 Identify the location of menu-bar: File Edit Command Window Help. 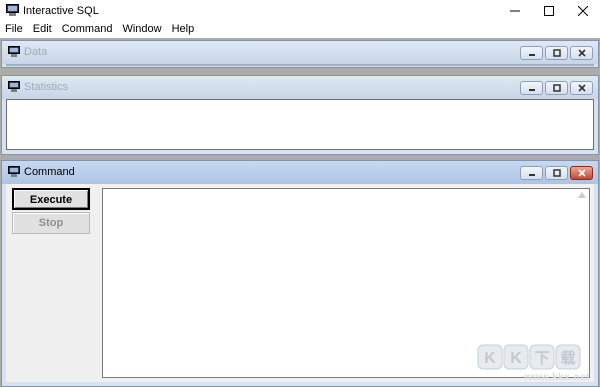
(300, 29).